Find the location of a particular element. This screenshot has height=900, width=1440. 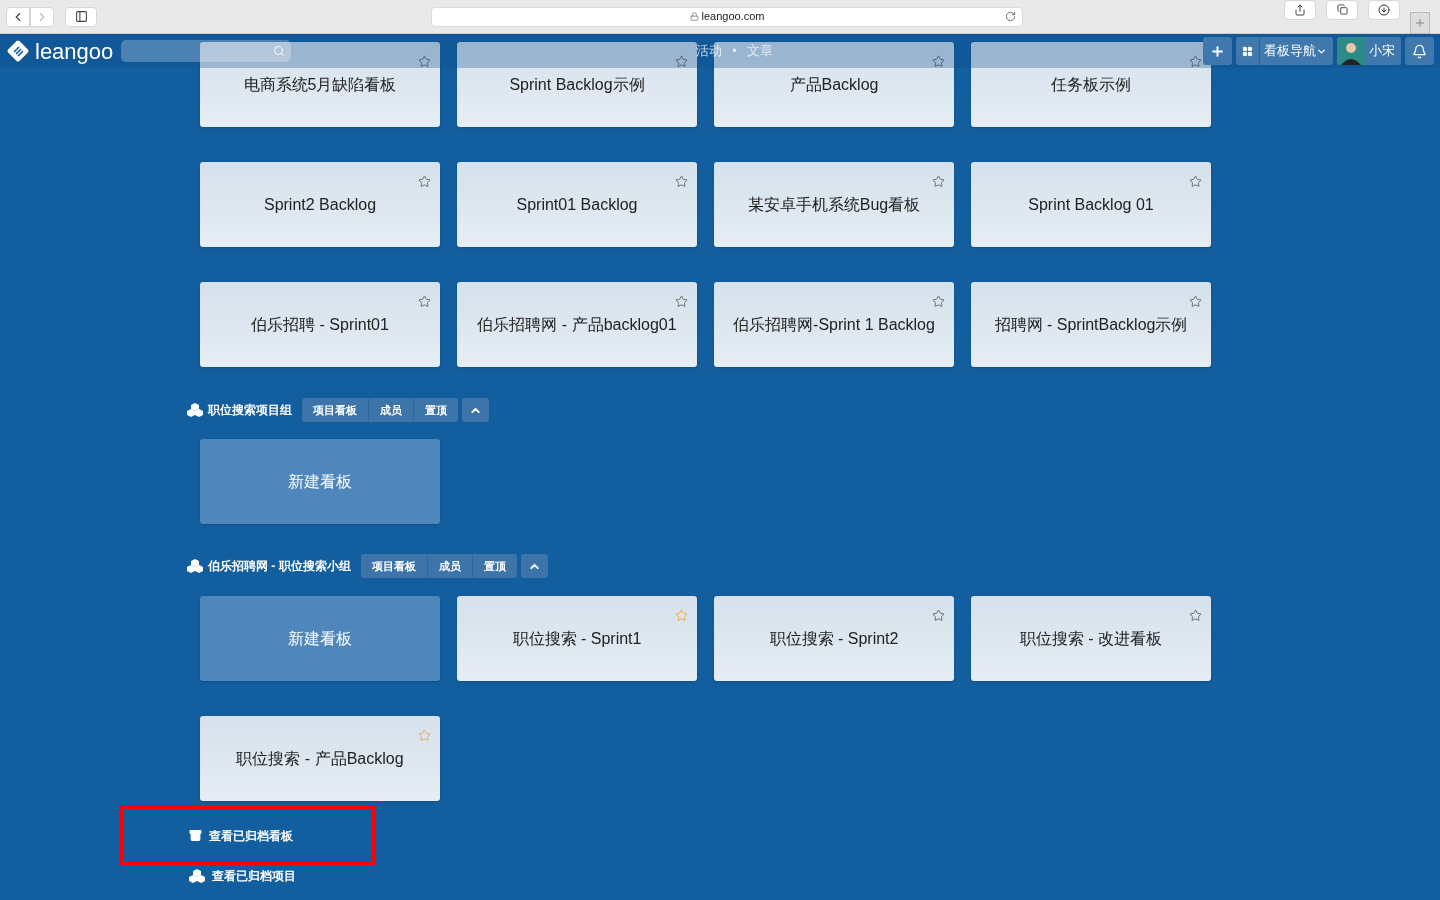

board-card: 某安卓手机系统Bug看板 is located at coordinates (834, 204).